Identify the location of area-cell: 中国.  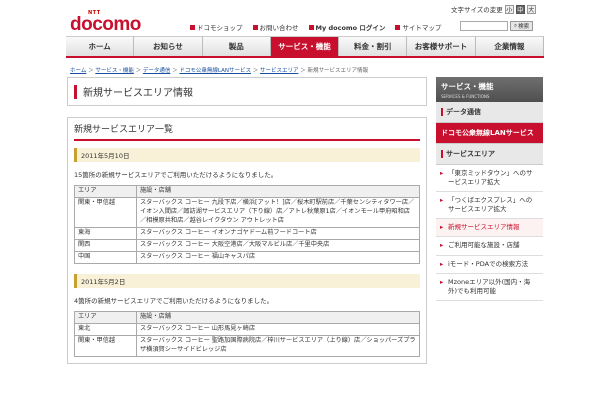
(105, 257).